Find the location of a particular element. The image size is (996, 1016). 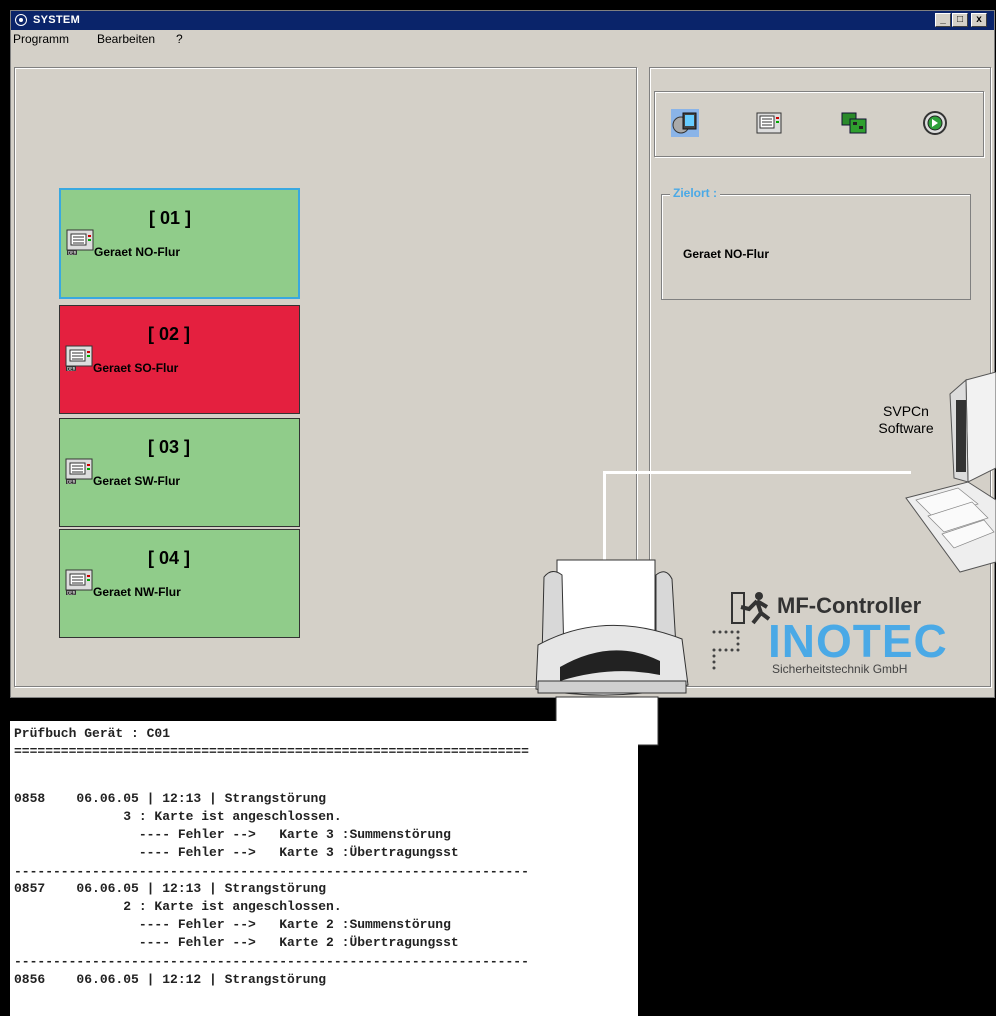

device-name: Geraet SW-Flur is located at coordinates (137, 481).